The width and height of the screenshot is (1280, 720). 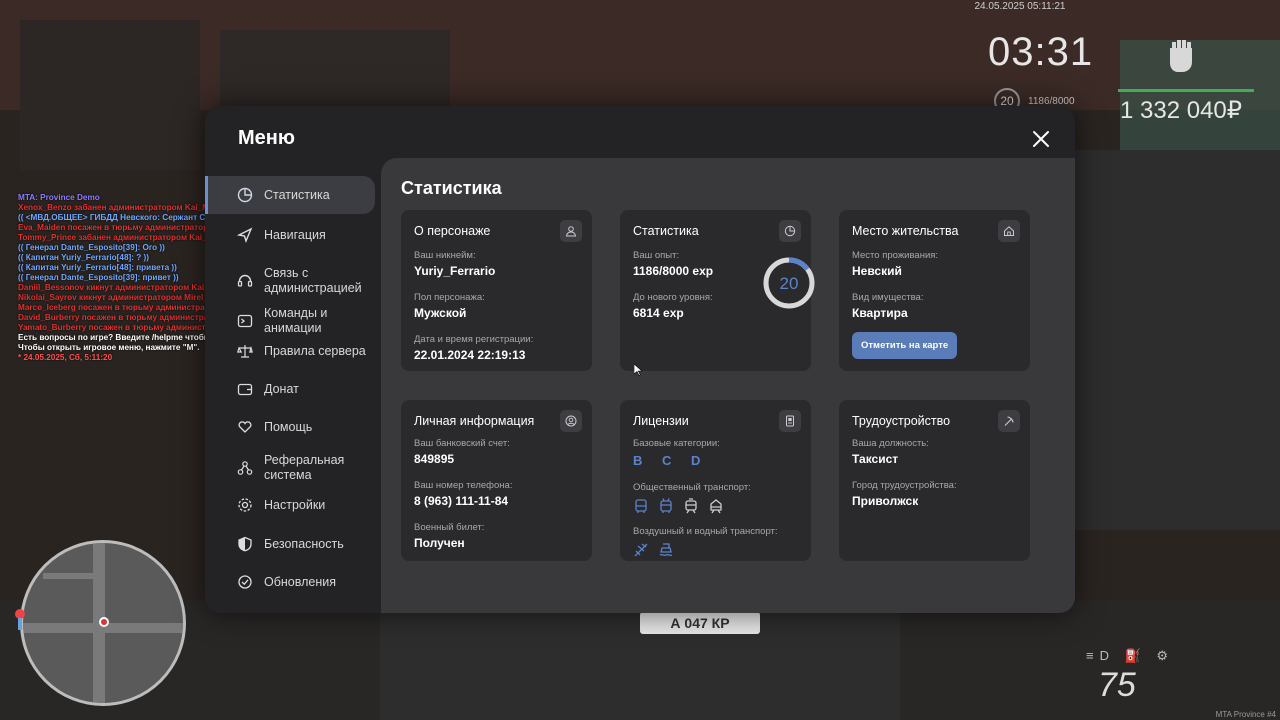 I want to click on military-id-value: Получен, so click(x=439, y=543).